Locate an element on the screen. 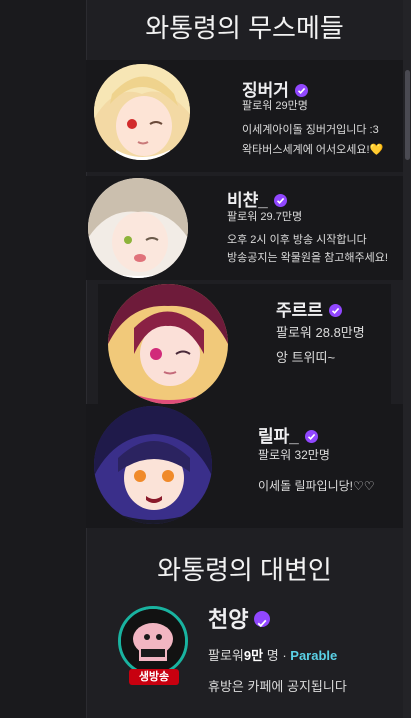 The width and height of the screenshot is (411, 718). member-name-3-text: 주르르 is located at coordinates (299, 310).